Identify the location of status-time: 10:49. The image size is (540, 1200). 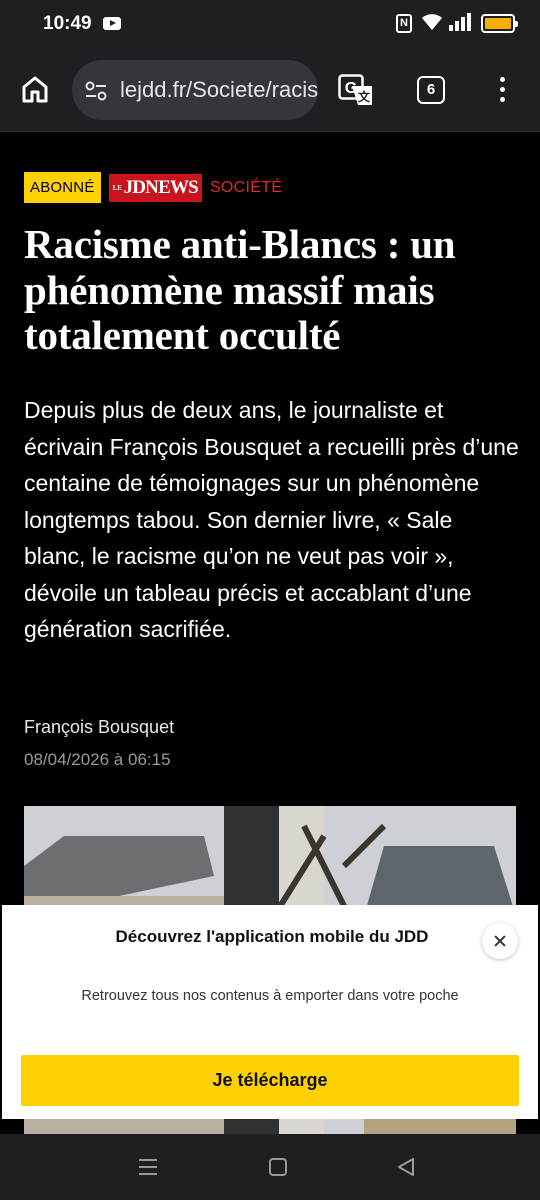
(67, 23).